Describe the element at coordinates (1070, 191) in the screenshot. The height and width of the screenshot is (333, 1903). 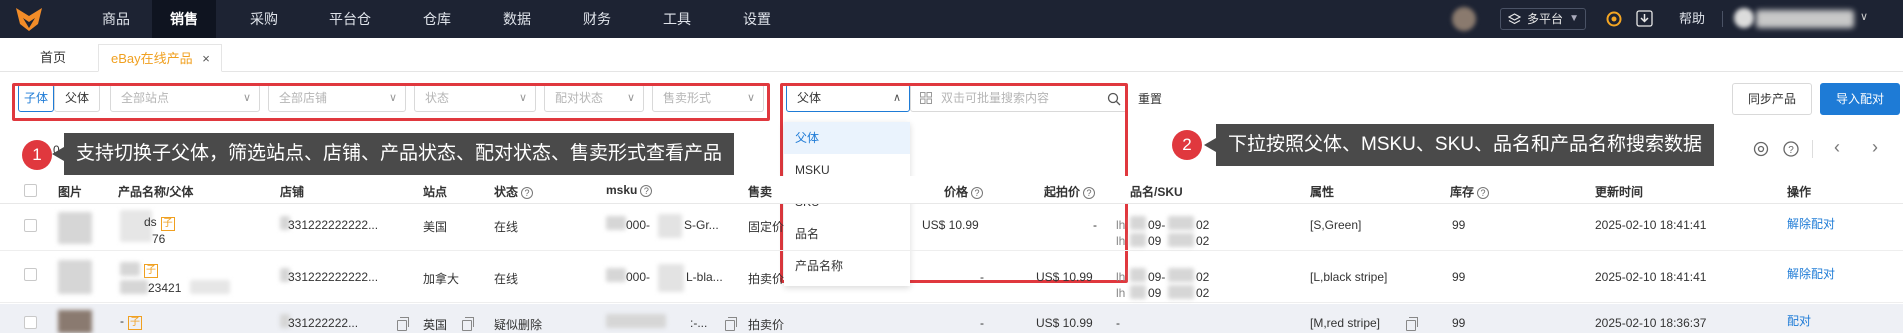
I see `col-start-price: 起拍价?` at that location.